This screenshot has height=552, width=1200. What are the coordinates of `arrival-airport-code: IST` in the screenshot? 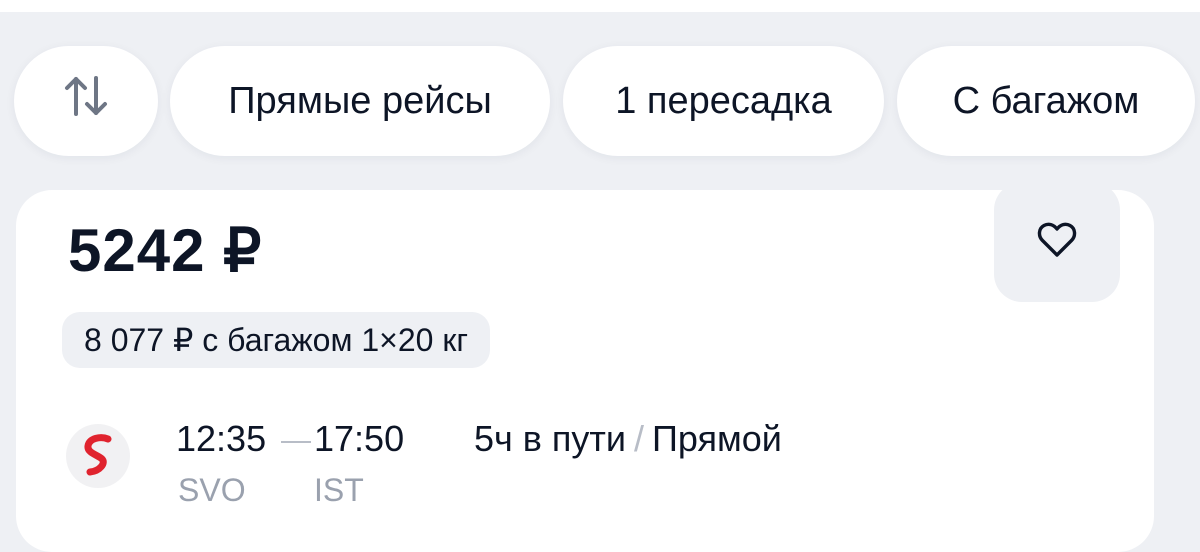 It's located at (339, 490).